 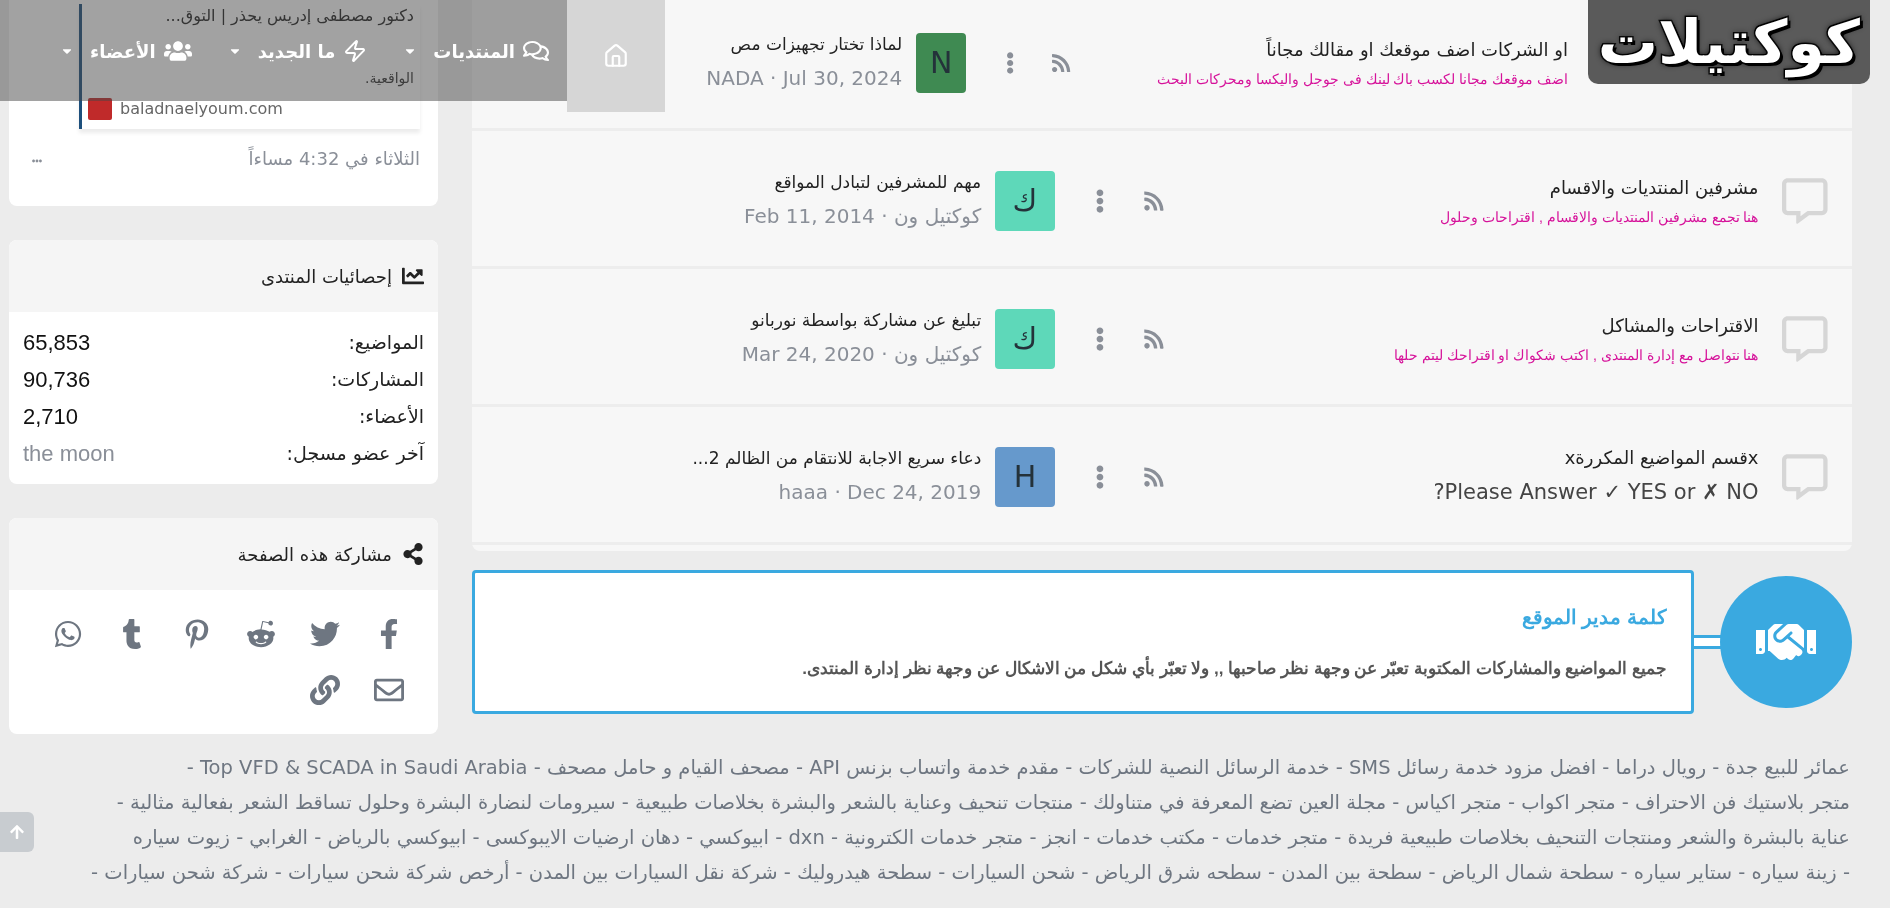 What do you see at coordinates (1728, 42) in the screenshot?
I see `site-logo: كوكتيلات` at bounding box center [1728, 42].